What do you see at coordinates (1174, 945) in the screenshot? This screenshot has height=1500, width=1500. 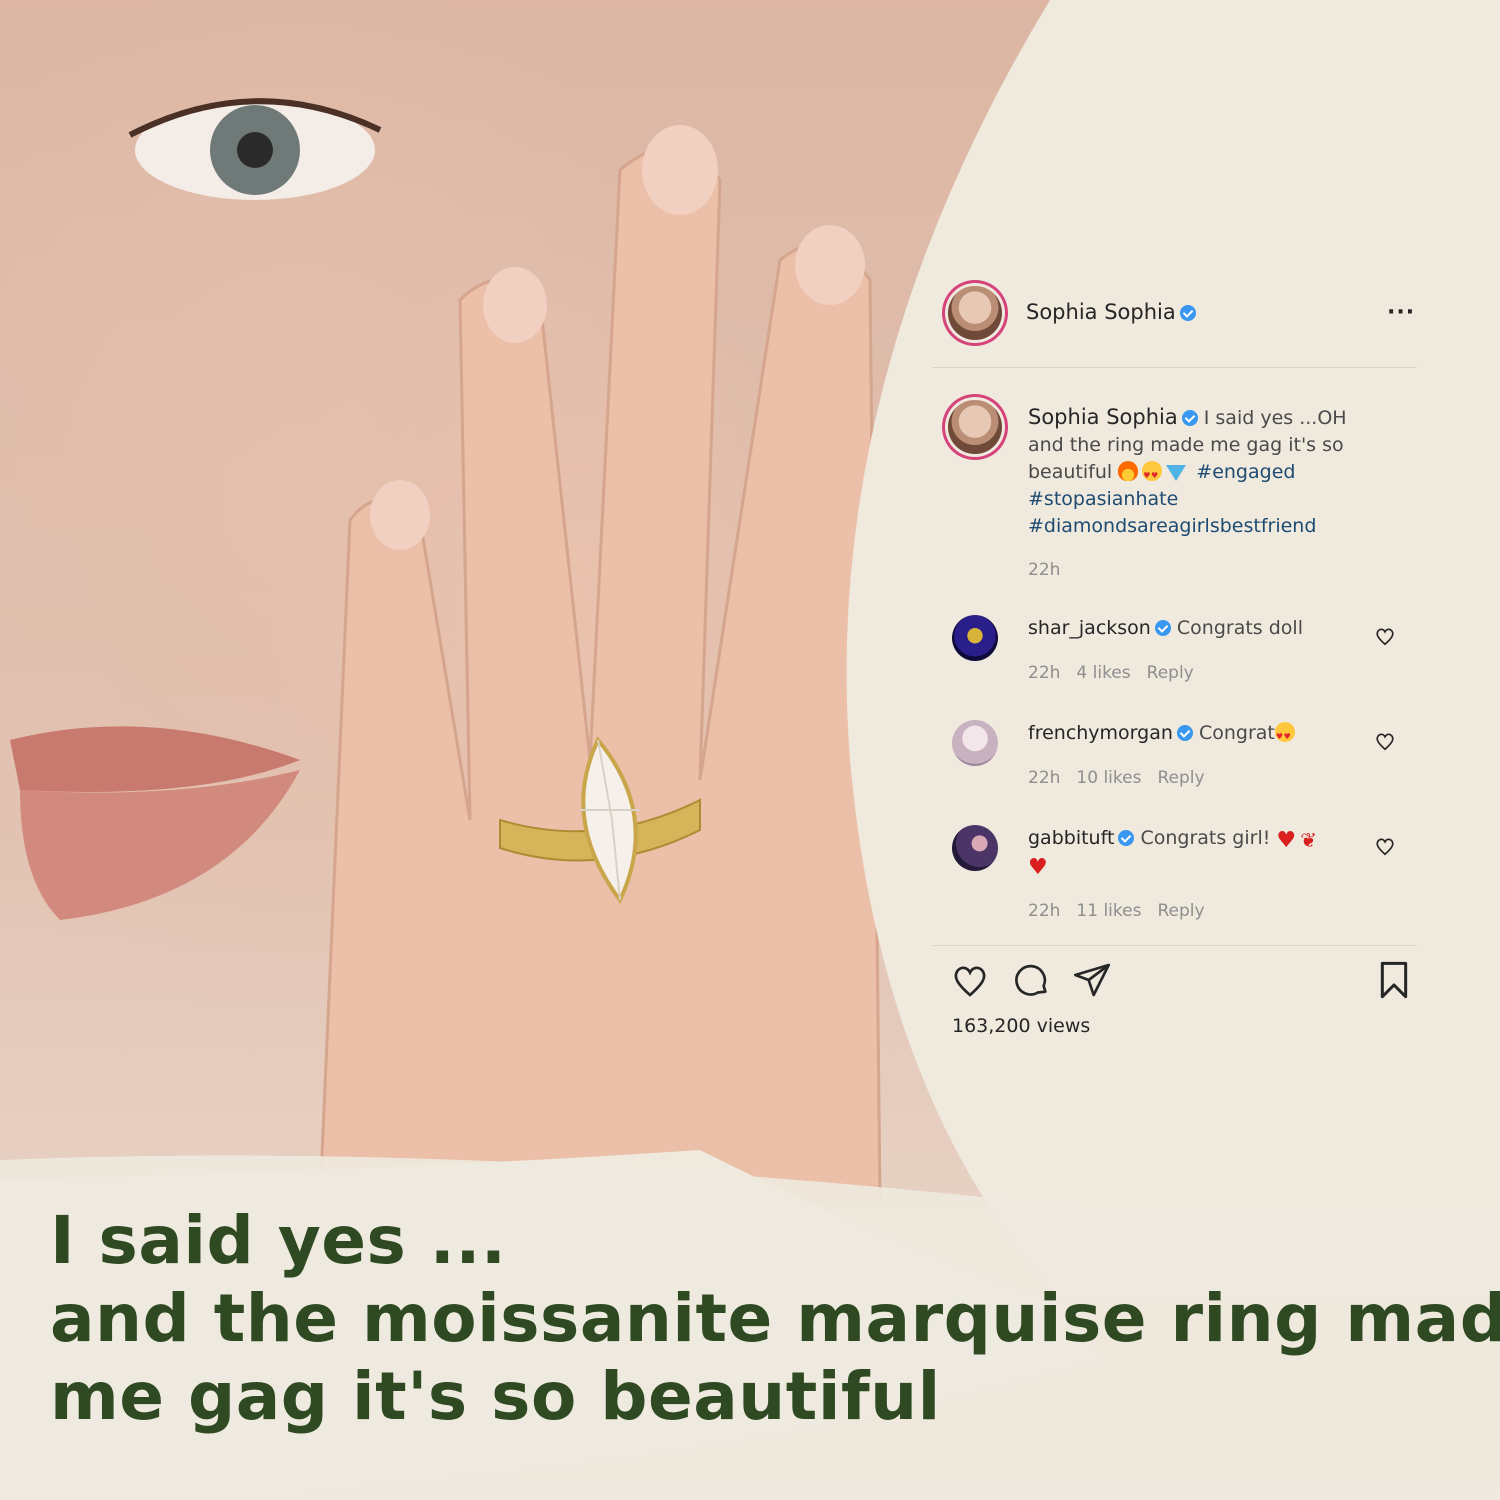 I see `actions-divider` at bounding box center [1174, 945].